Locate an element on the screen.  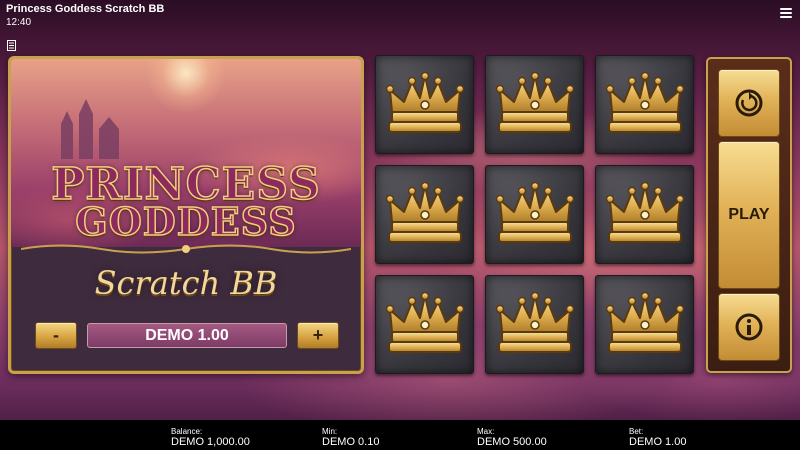
balance-stat: Balance: DEMO 1,000.00 is located at coordinates (210, 438).